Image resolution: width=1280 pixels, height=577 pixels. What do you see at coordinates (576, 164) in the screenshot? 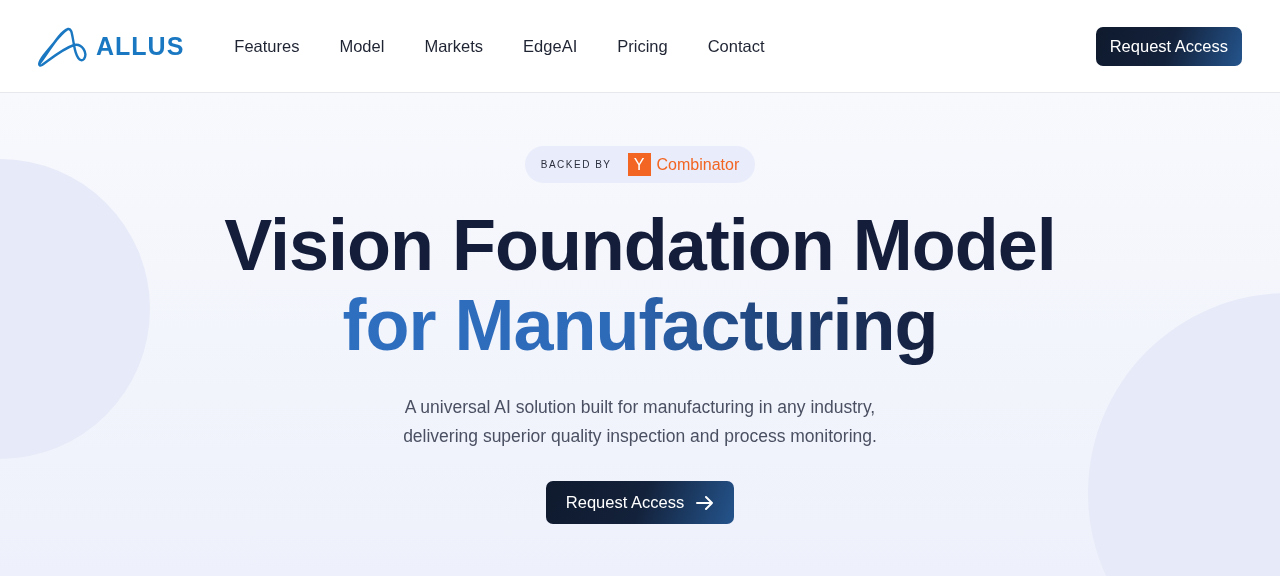
I see `badge-label: BACKED BY` at bounding box center [576, 164].